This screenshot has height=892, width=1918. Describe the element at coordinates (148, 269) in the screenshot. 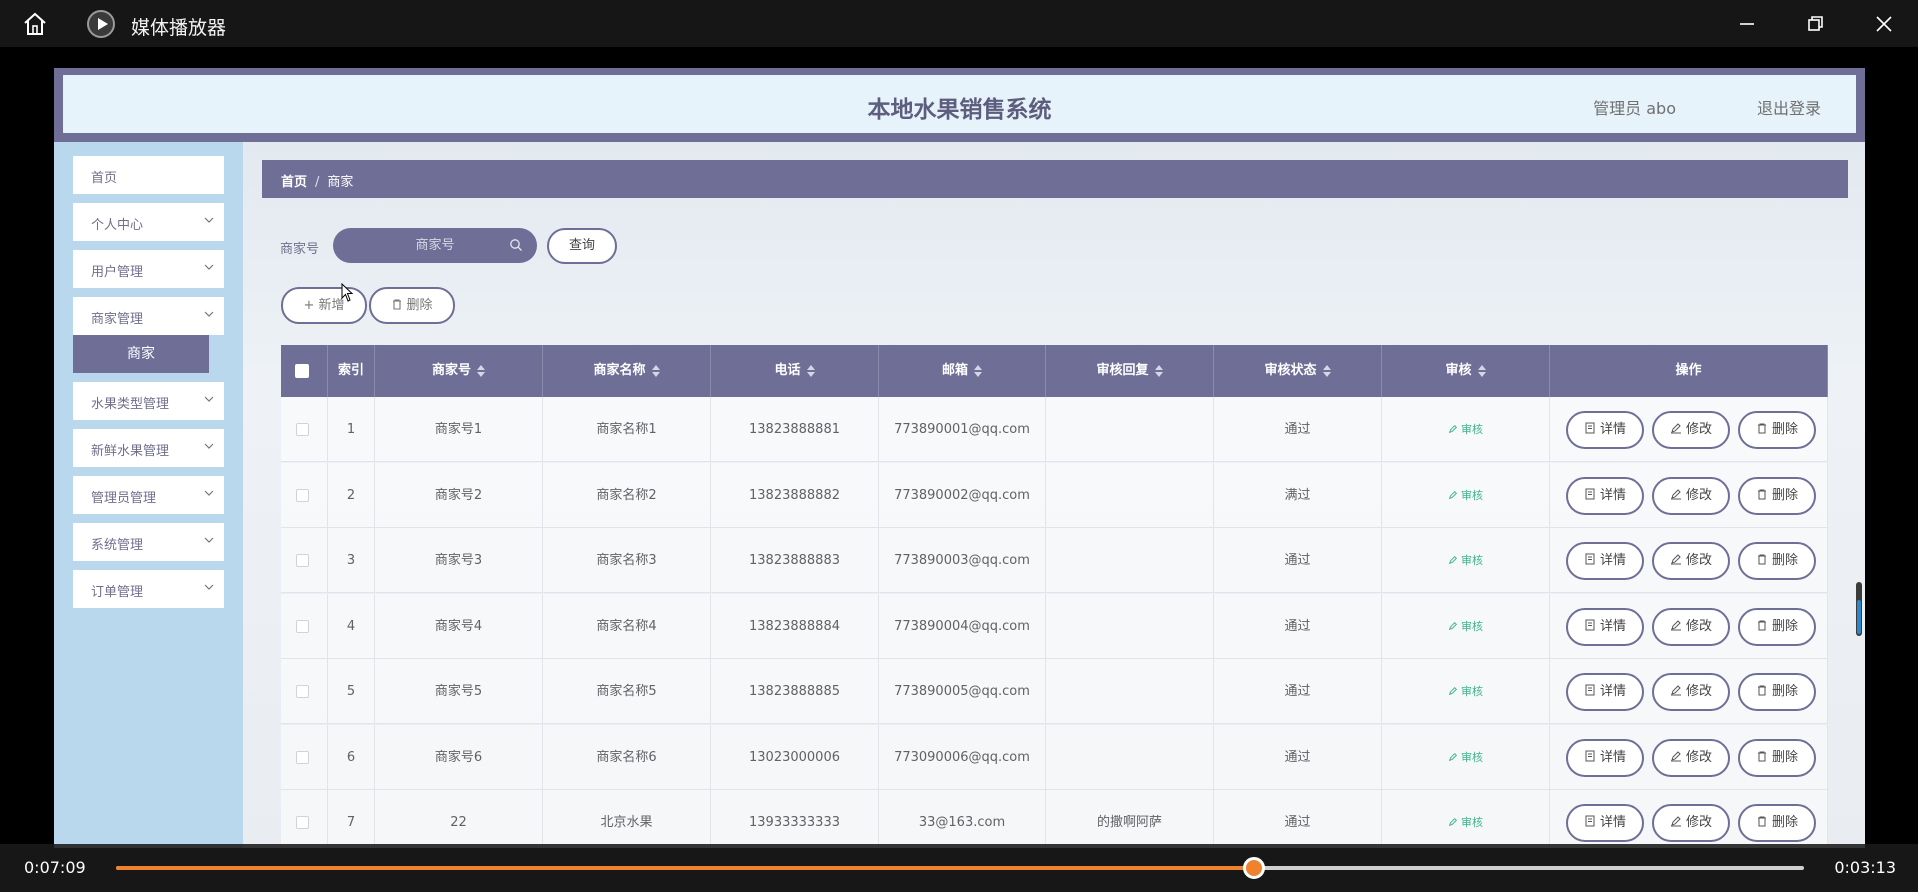

I see `sidebar-item-user-management: 用户管理` at that location.